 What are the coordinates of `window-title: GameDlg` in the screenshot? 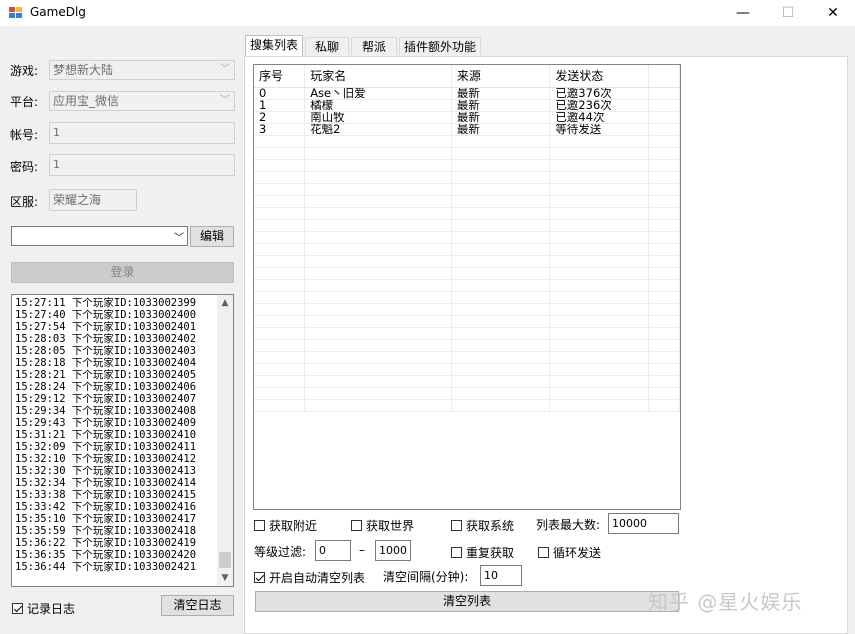 It's located at (58, 12).